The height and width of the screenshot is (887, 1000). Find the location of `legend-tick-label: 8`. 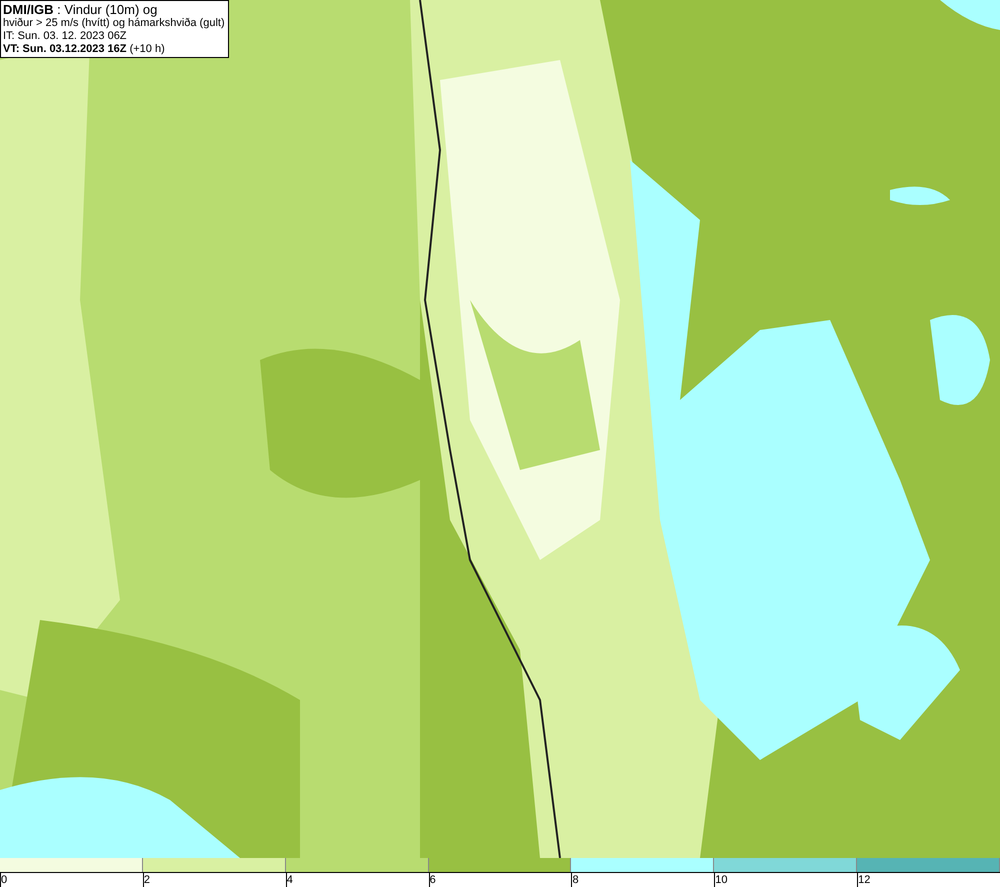

legend-tick-label: 8 is located at coordinates (575, 880).